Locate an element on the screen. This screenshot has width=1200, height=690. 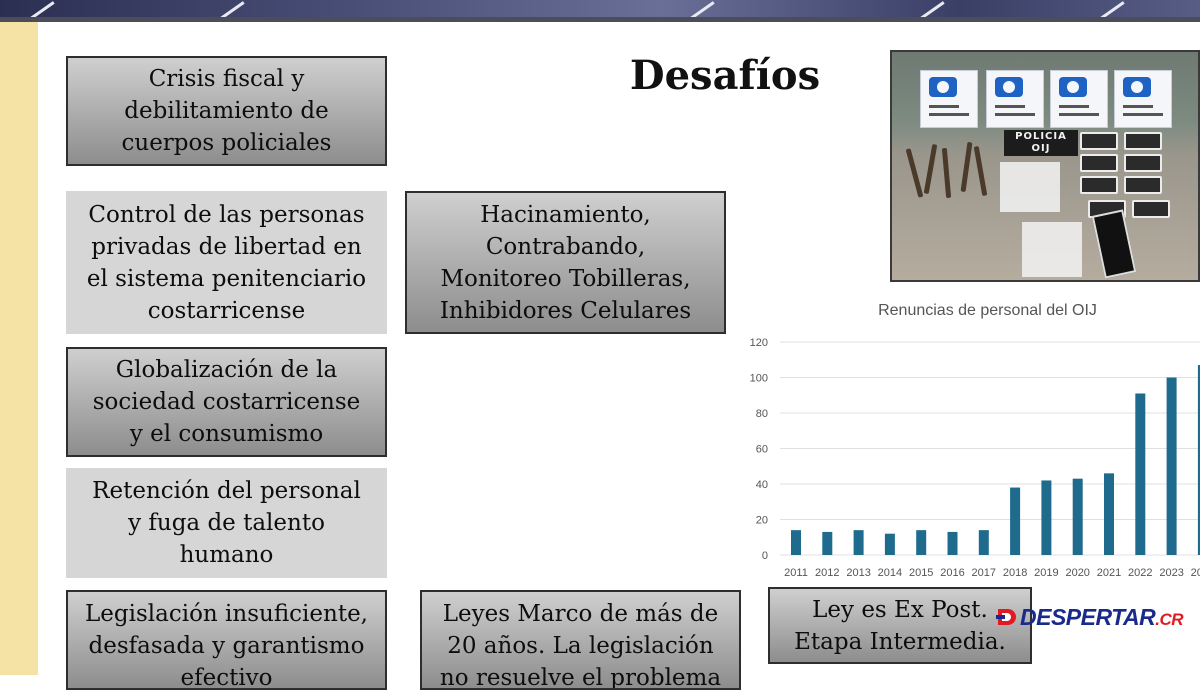
box-line: Contrabando, is located at coordinates (565, 246).